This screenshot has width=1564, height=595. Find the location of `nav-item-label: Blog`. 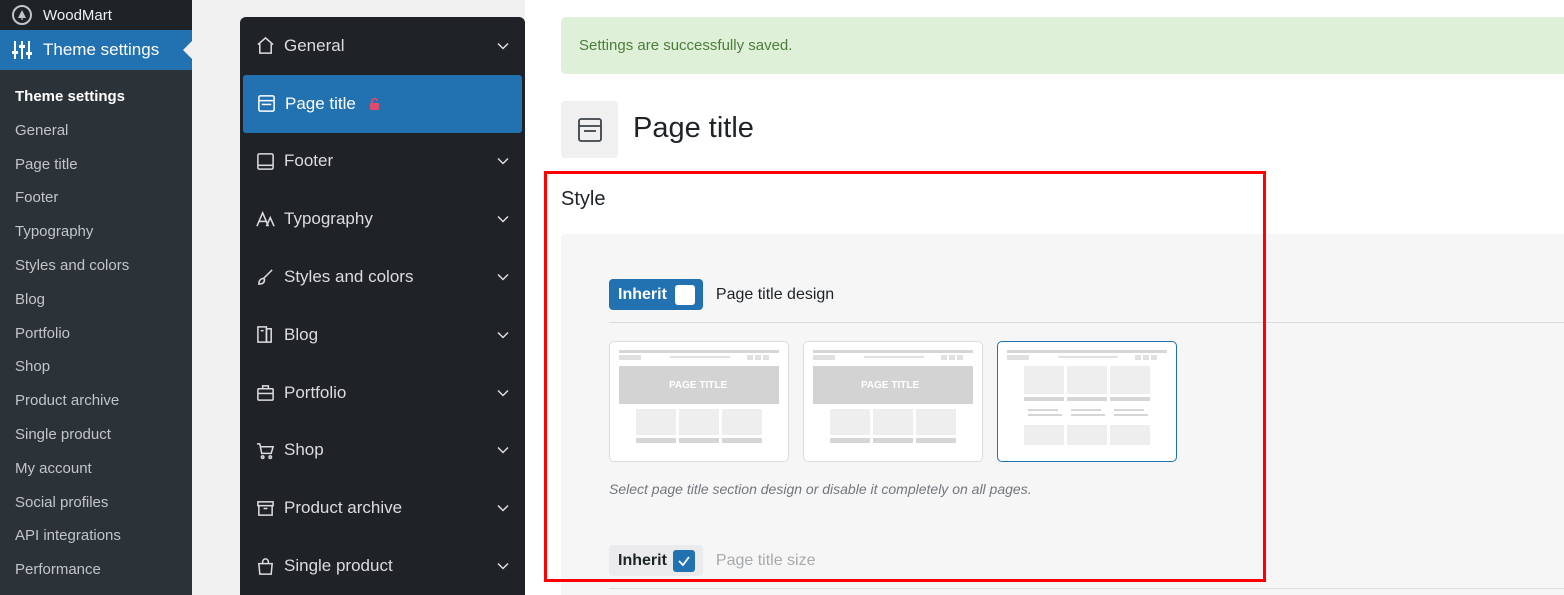

nav-item-label: Blog is located at coordinates (301, 334).